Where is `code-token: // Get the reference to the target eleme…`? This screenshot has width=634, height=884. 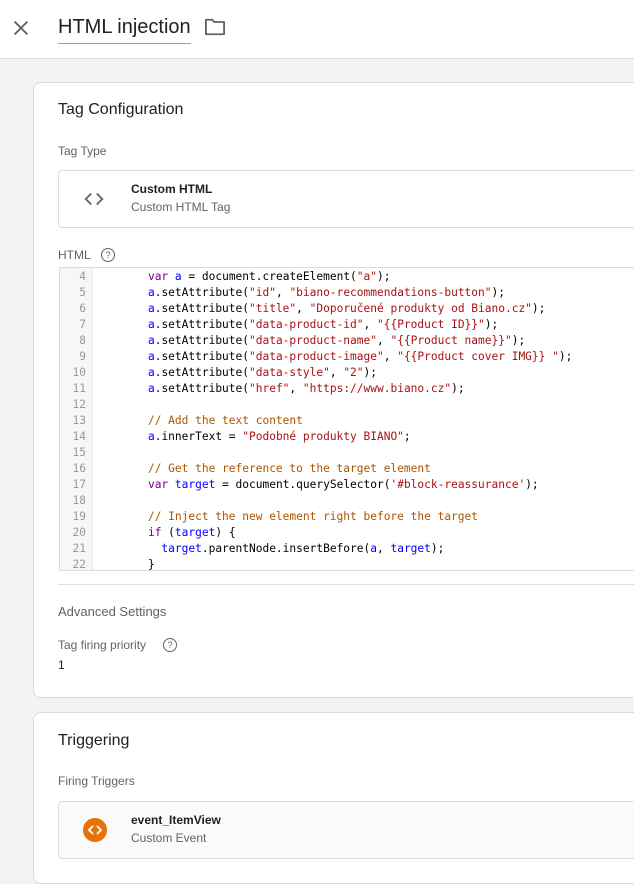 code-token: // Get the reference to the target eleme… is located at coordinates (289, 468).